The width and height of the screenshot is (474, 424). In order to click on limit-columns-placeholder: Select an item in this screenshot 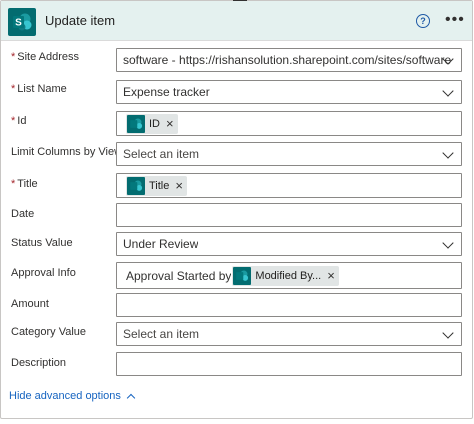, I will do `click(161, 154)`.